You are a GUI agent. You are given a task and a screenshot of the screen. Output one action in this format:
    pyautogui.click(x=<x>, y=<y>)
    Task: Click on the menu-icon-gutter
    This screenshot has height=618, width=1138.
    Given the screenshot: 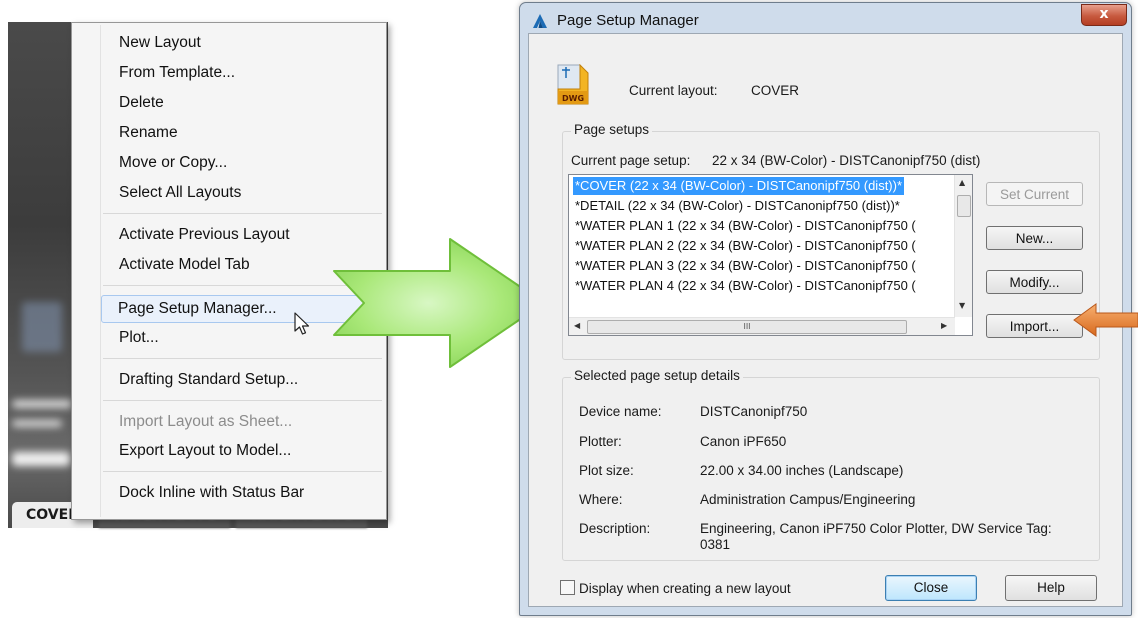 What is the action you would take?
    pyautogui.click(x=100, y=271)
    